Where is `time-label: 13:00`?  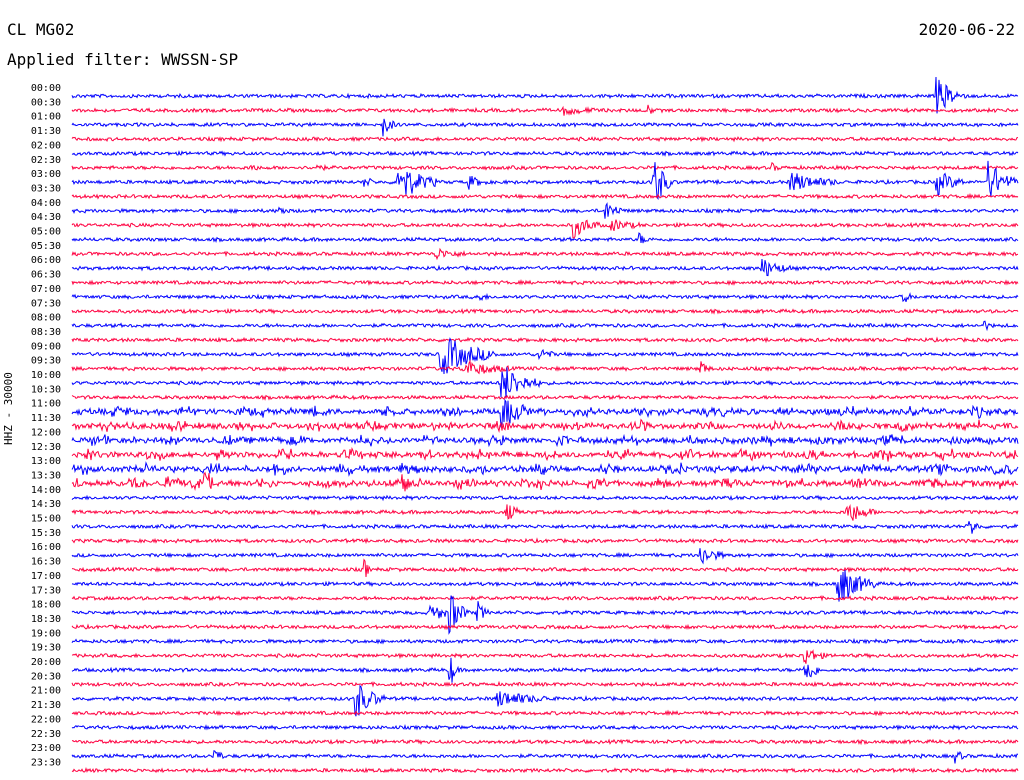 time-label: 13:00 is located at coordinates (46, 461).